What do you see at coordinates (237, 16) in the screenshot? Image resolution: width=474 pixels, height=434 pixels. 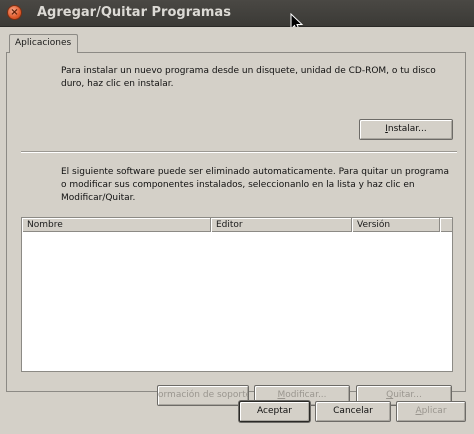 I see `title-bar: × Agregar/Quitar Programas` at bounding box center [237, 16].